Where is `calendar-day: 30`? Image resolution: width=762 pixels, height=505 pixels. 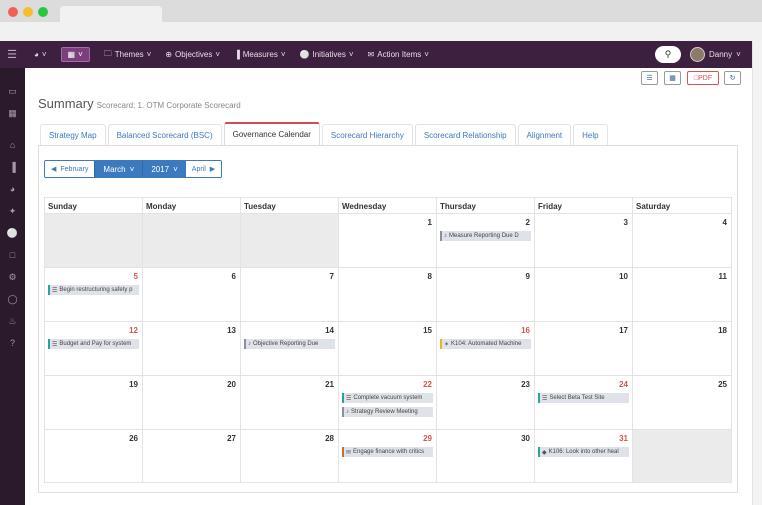
calendar-day: 30 is located at coordinates (486, 456).